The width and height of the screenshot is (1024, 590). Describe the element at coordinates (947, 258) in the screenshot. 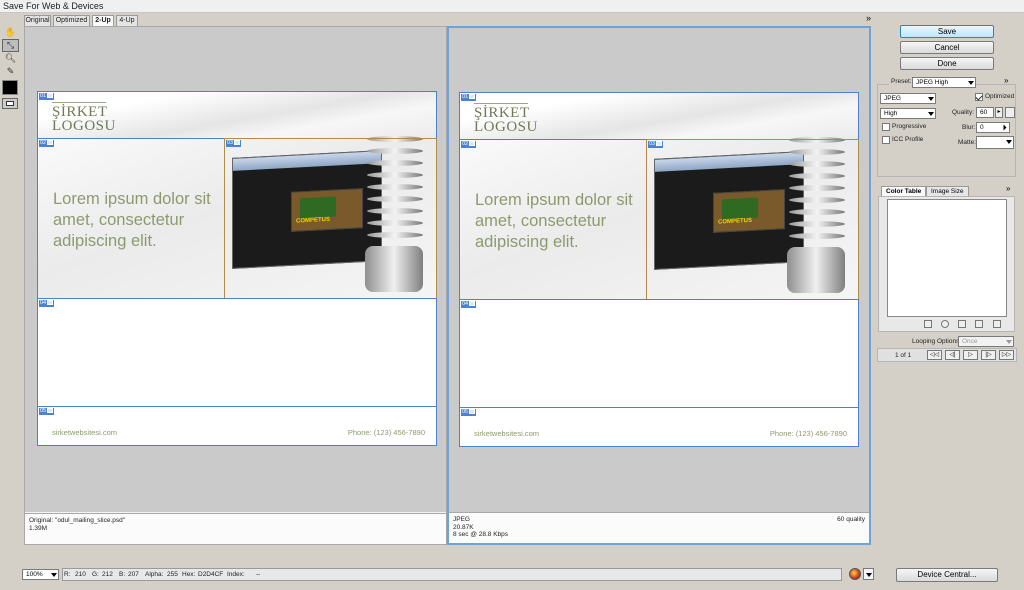

I see `color-table-grid` at that location.